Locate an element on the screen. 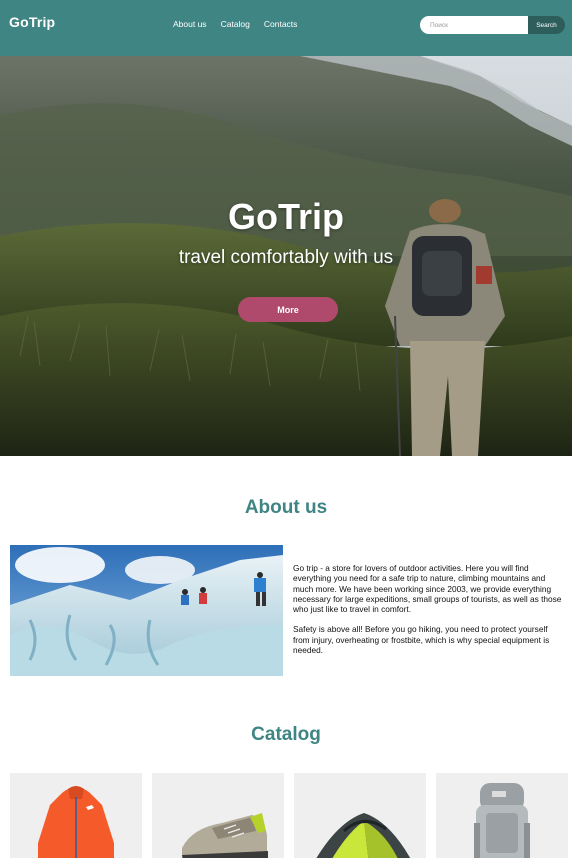 The image size is (572, 858). hero-subtitle: travel comfortably with us is located at coordinates (286, 257).